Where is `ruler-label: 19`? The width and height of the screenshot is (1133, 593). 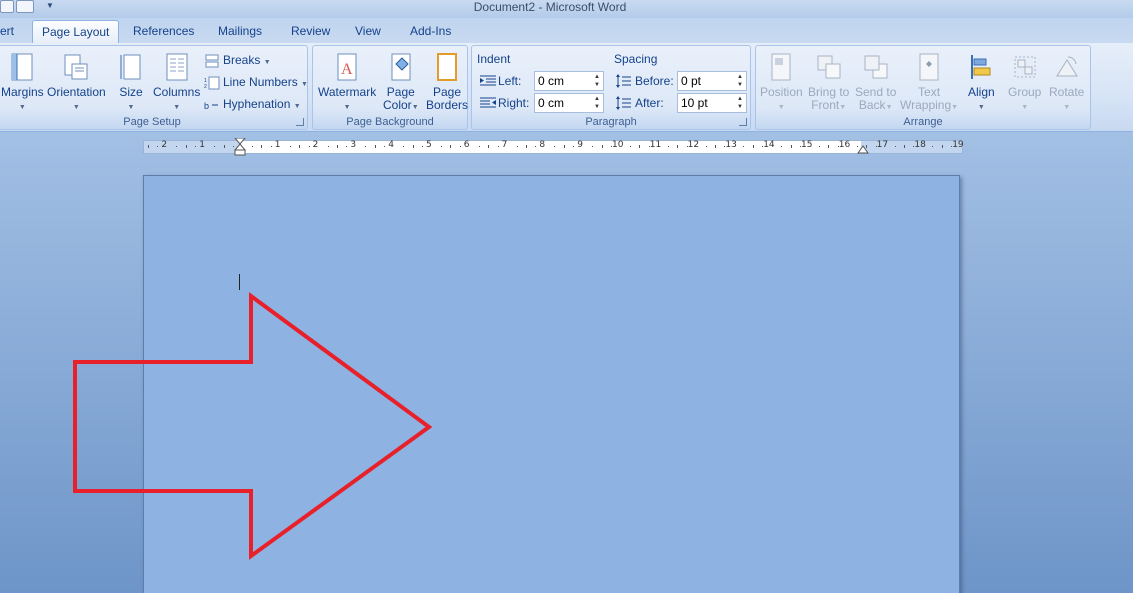
ruler-label: 19 is located at coordinates (958, 145).